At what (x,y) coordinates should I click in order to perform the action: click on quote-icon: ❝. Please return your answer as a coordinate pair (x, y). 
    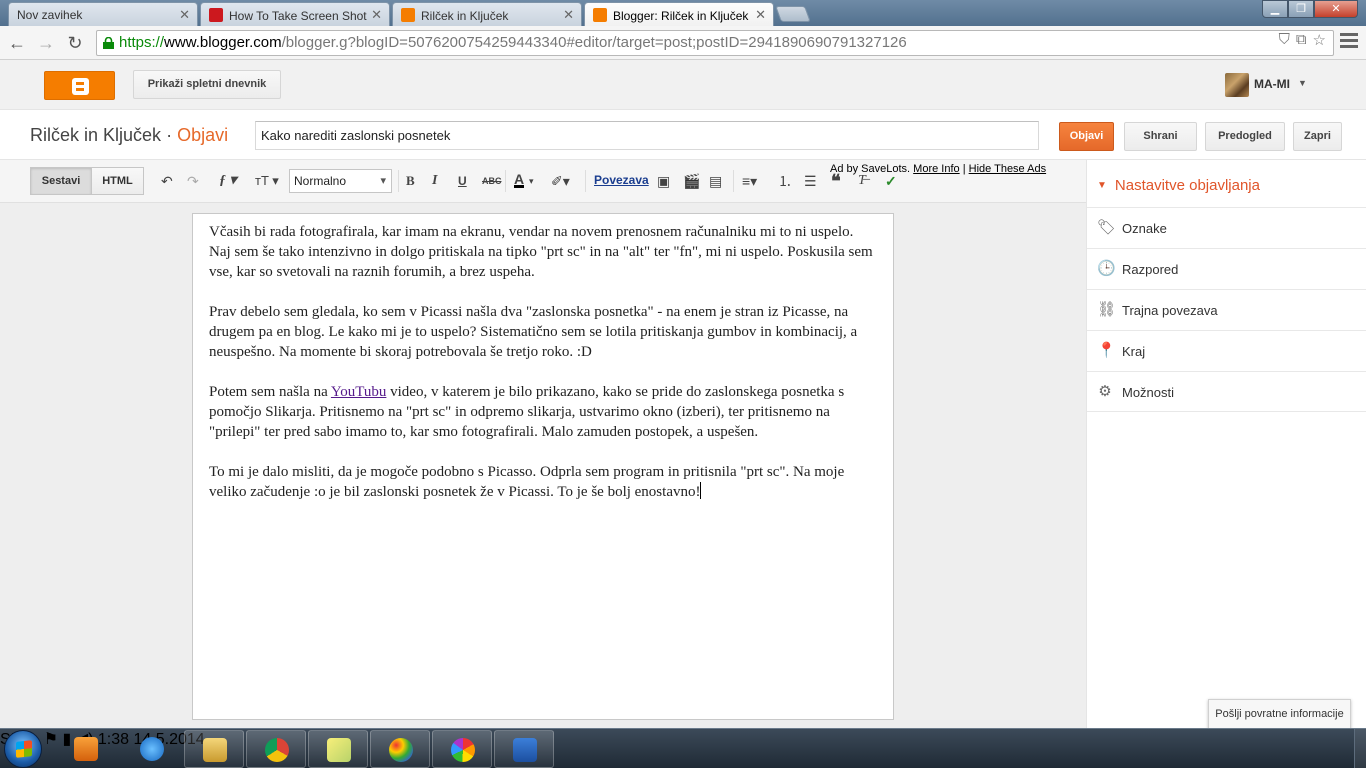
    Looking at the image, I should click on (836, 181).